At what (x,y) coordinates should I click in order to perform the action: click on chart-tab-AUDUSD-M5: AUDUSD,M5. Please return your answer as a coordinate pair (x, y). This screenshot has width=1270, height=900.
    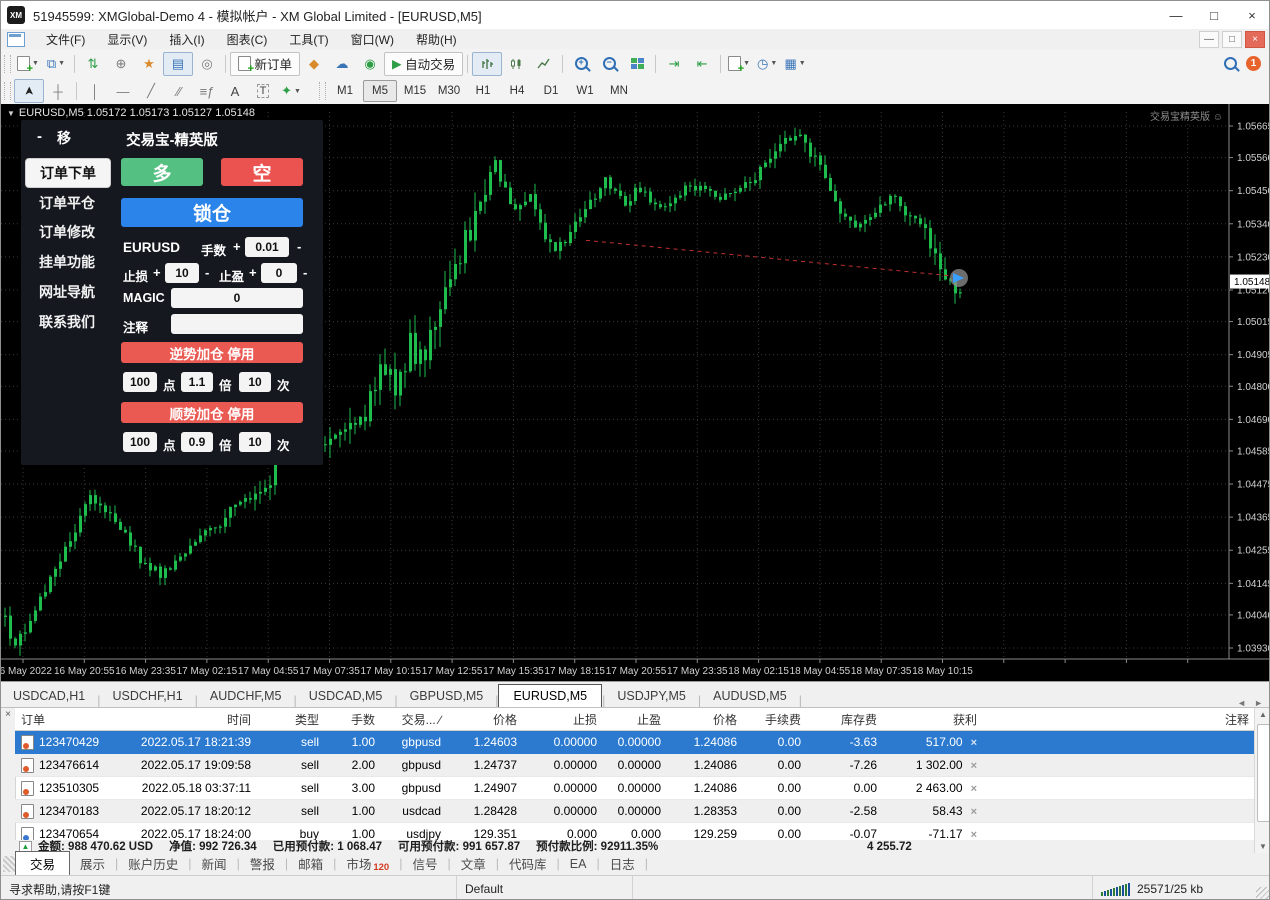
    Looking at the image, I should click on (750, 696).